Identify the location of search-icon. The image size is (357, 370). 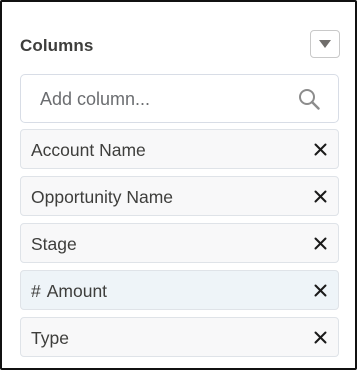
(309, 99).